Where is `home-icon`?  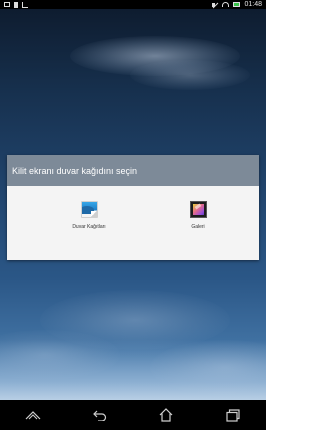 home-icon is located at coordinates (166, 415).